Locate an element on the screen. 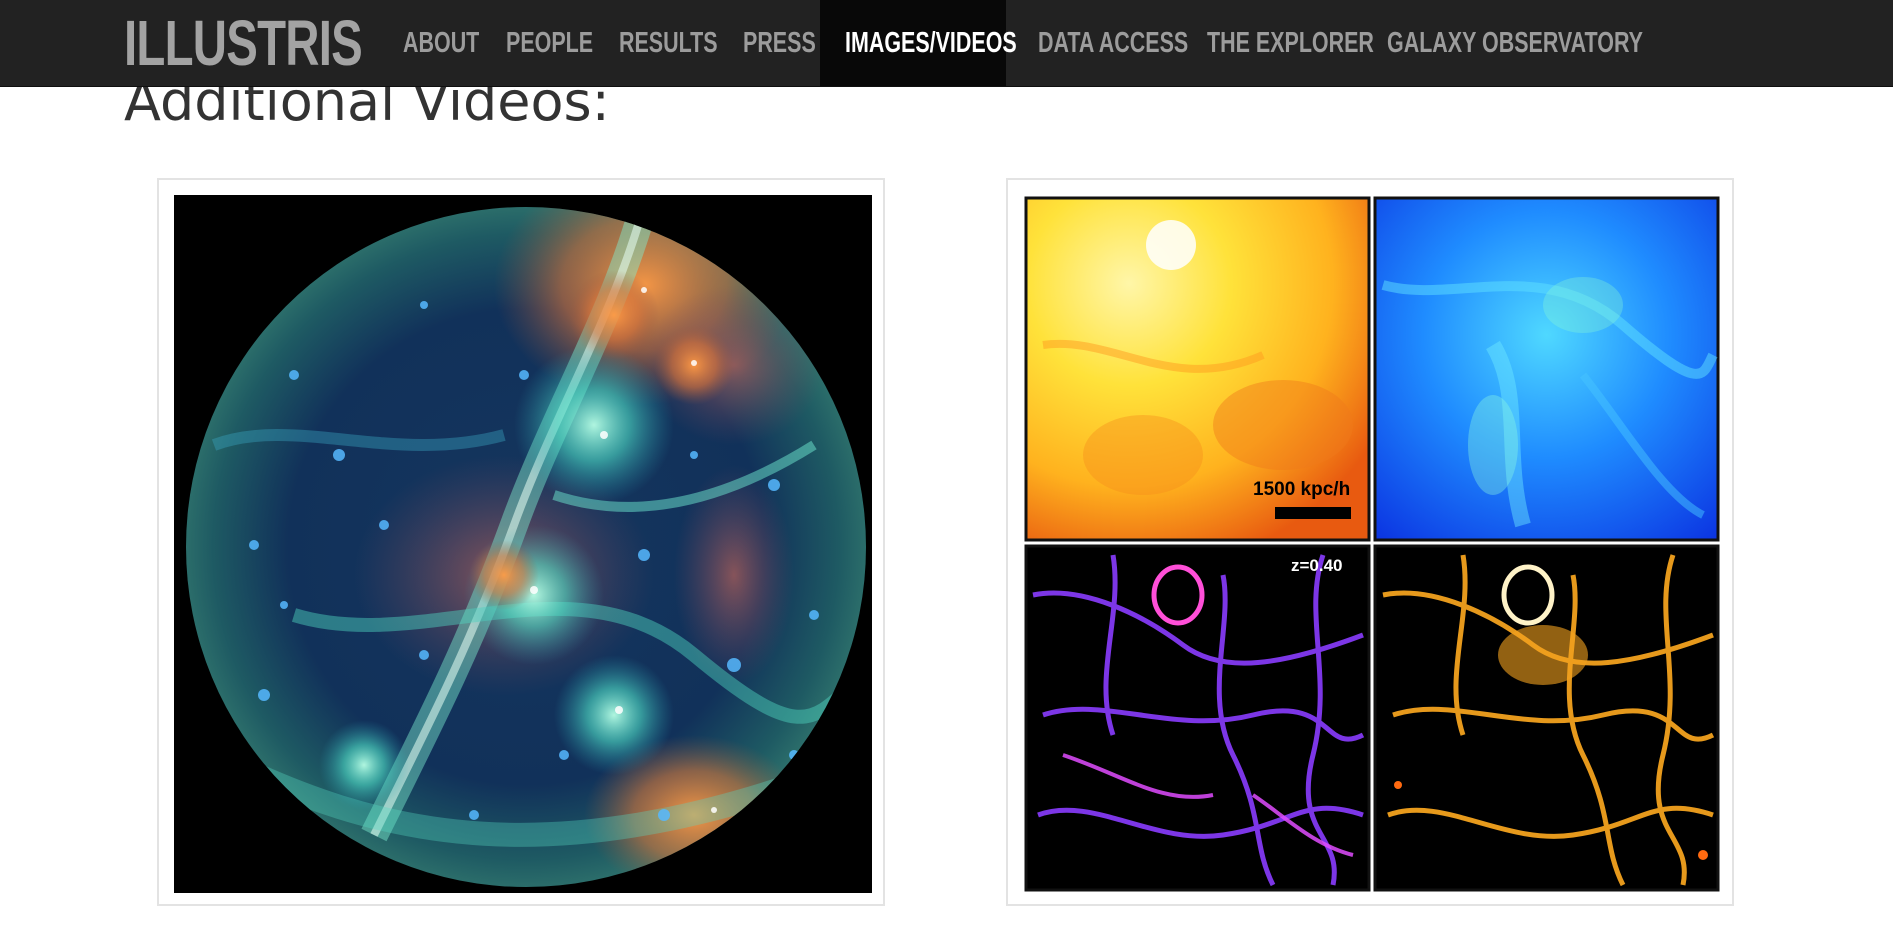  panel-shocks-orange is located at coordinates (1546, 718).